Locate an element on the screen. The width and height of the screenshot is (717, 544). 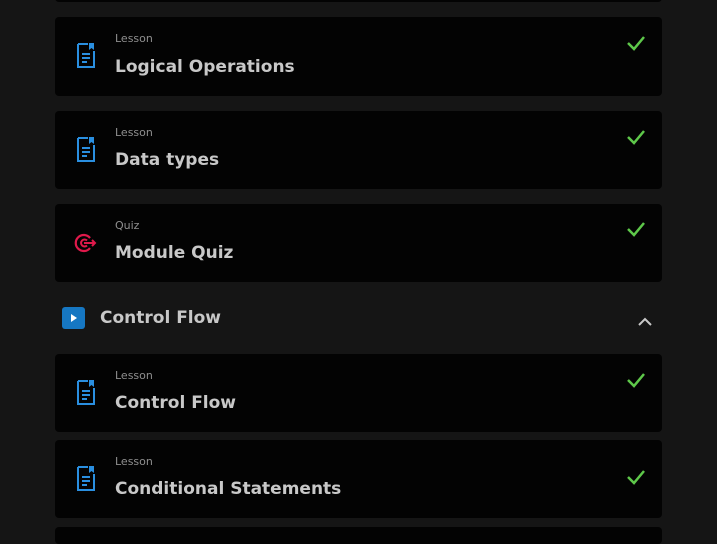
section-header-control-flow: Control Flow is located at coordinates (358, 318).